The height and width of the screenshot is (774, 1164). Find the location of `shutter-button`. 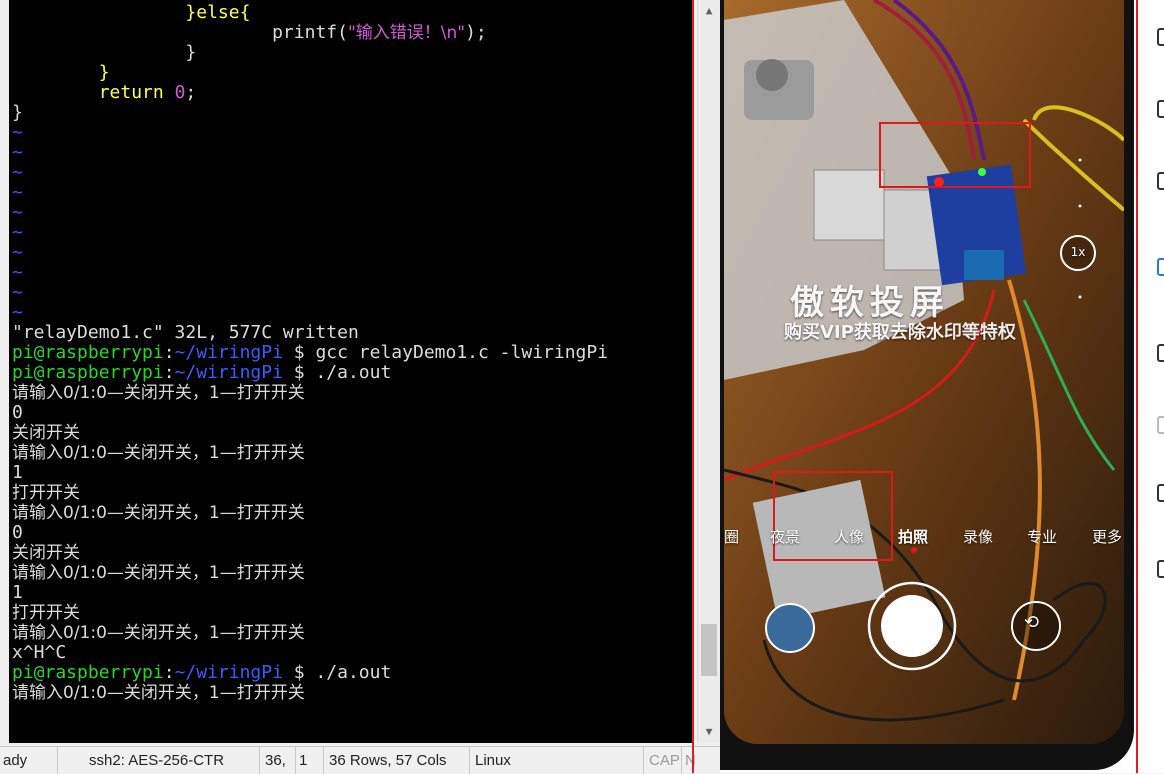

shutter-button is located at coordinates (912, 626).